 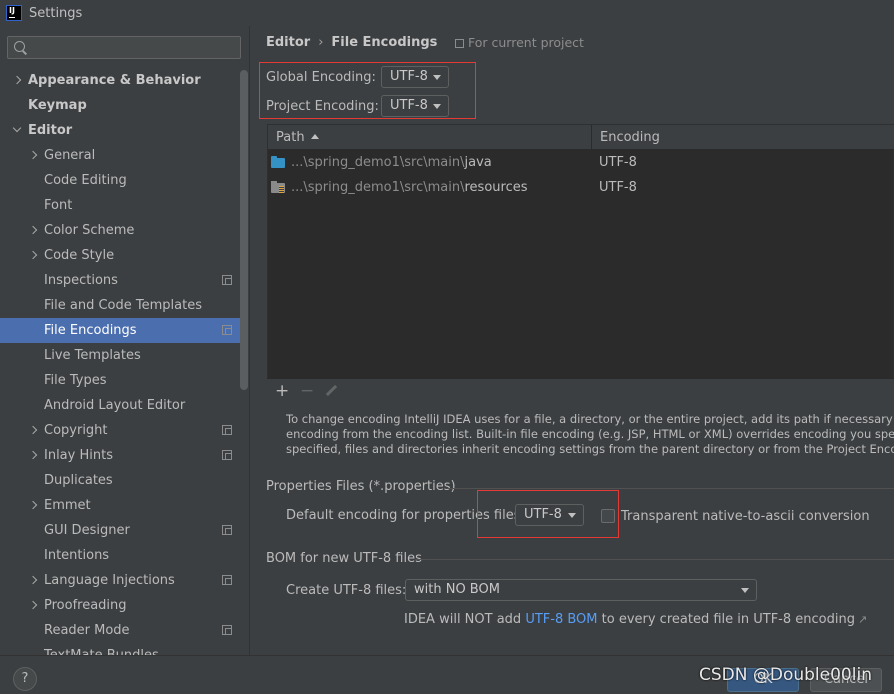 I want to click on sidebar-item-android-layout-editor: Android Layout Editor, so click(x=120, y=405).